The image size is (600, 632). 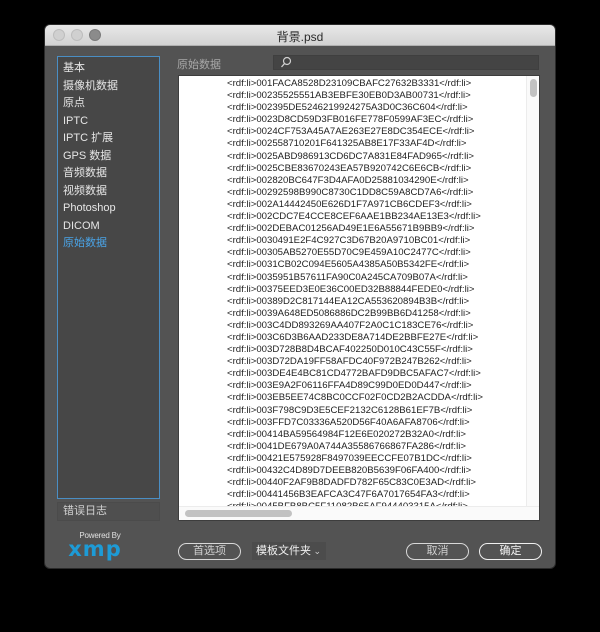 I want to click on search-icon, so click(x=286, y=62).